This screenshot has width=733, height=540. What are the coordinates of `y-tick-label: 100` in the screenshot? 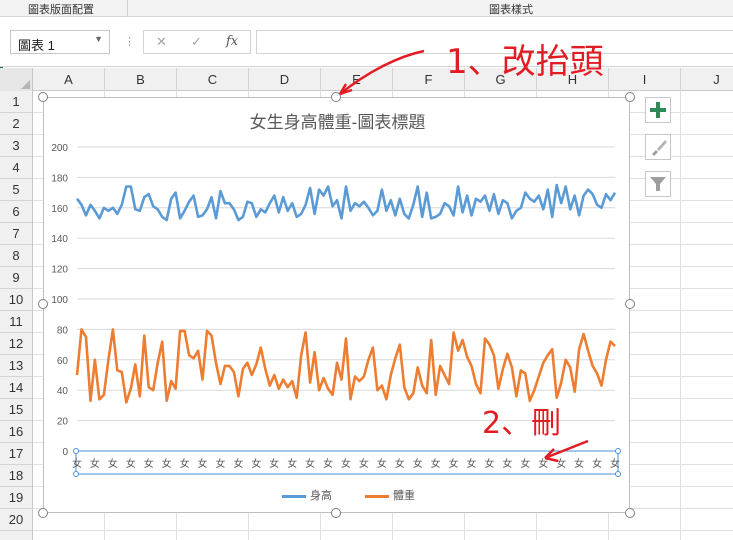 It's located at (59, 300).